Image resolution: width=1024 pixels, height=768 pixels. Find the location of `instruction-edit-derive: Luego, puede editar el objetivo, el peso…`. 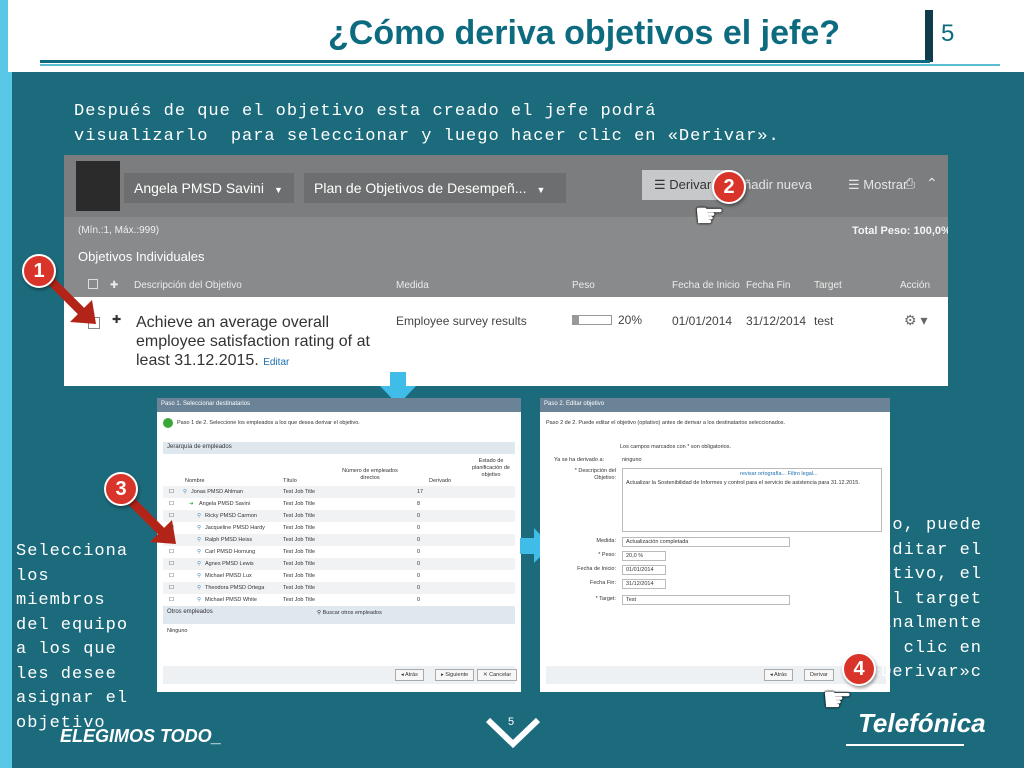

instruction-edit-derive: Luego, puede editar el objetivo, el peso… is located at coordinates (898, 599).